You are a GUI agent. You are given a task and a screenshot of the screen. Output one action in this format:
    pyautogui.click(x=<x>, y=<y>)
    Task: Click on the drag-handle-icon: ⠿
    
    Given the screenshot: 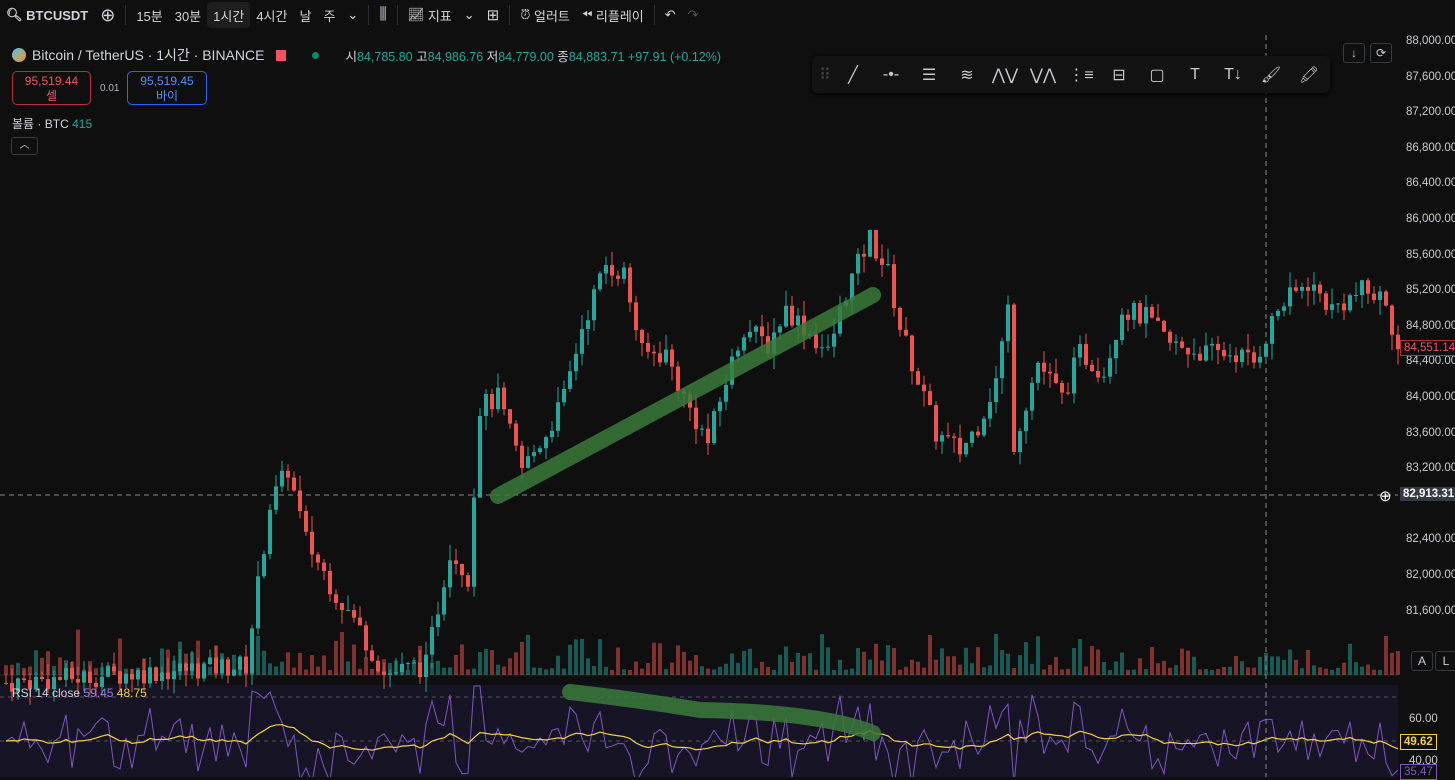 What is the action you would take?
    pyautogui.click(x=825, y=75)
    